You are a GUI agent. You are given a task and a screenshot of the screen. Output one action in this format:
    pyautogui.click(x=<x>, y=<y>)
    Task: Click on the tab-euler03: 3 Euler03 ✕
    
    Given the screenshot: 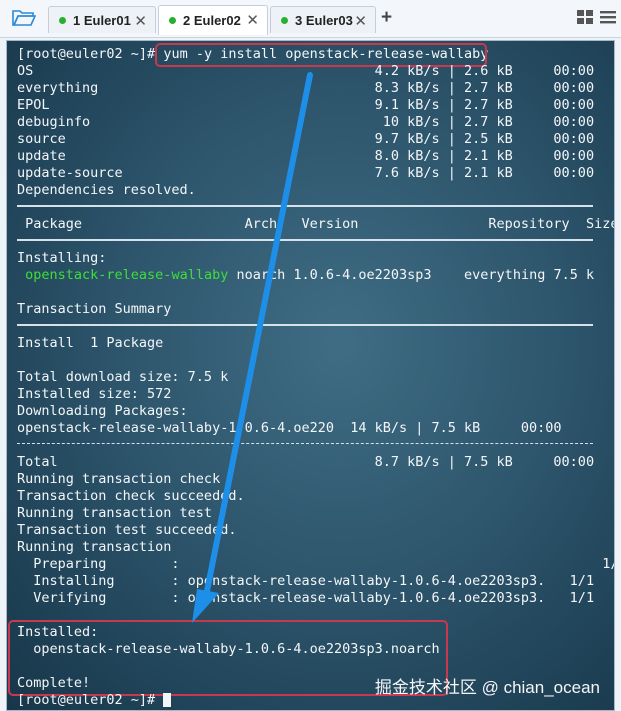 What is the action you would take?
    pyautogui.click(x=323, y=19)
    